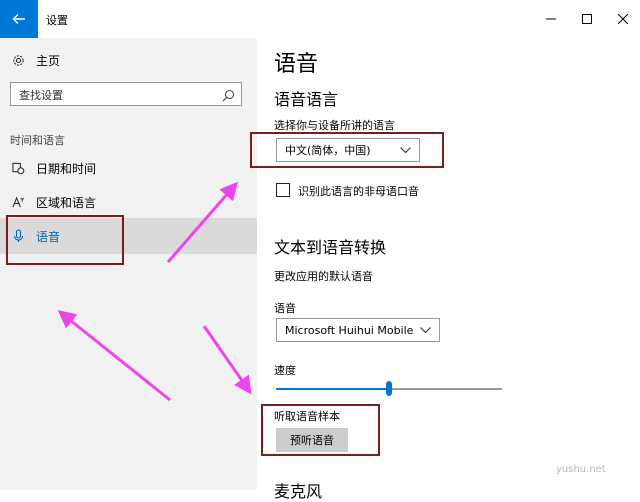 The height and width of the screenshot is (502, 640). I want to click on sidebar-item-home: 主页, so click(128, 60).